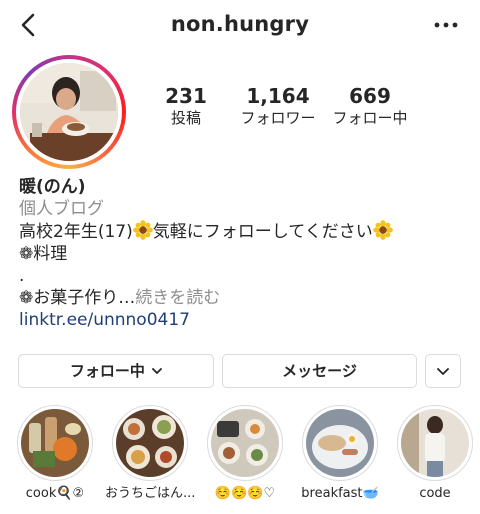 This screenshot has height=514, width=480. Describe the element at coordinates (244, 298) in the screenshot. I see `bio-line-4: ❁お菓子作り…続きを読む` at that location.